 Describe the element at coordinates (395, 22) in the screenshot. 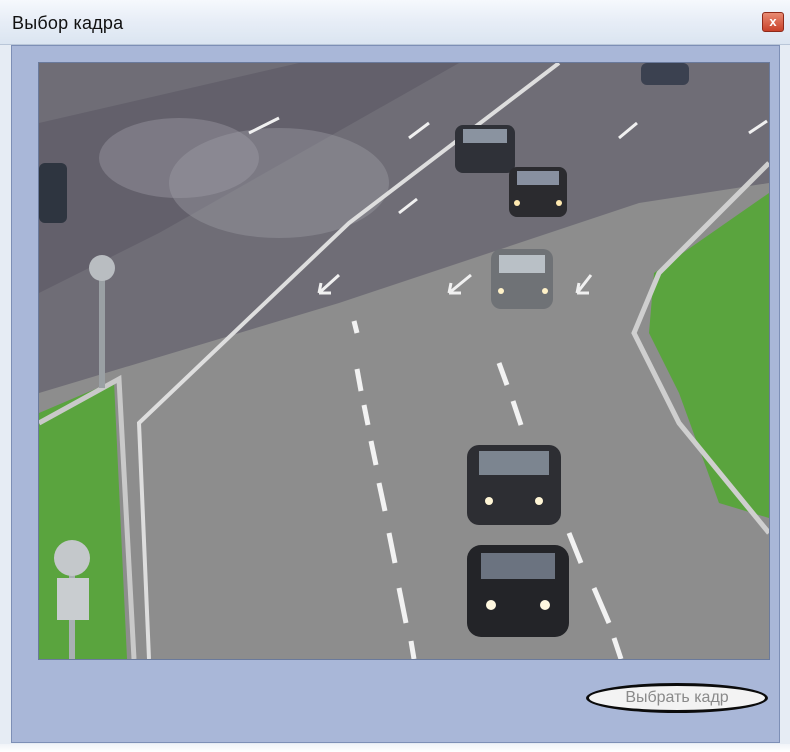

I see `title-bar: Выбор кадра x` at that location.